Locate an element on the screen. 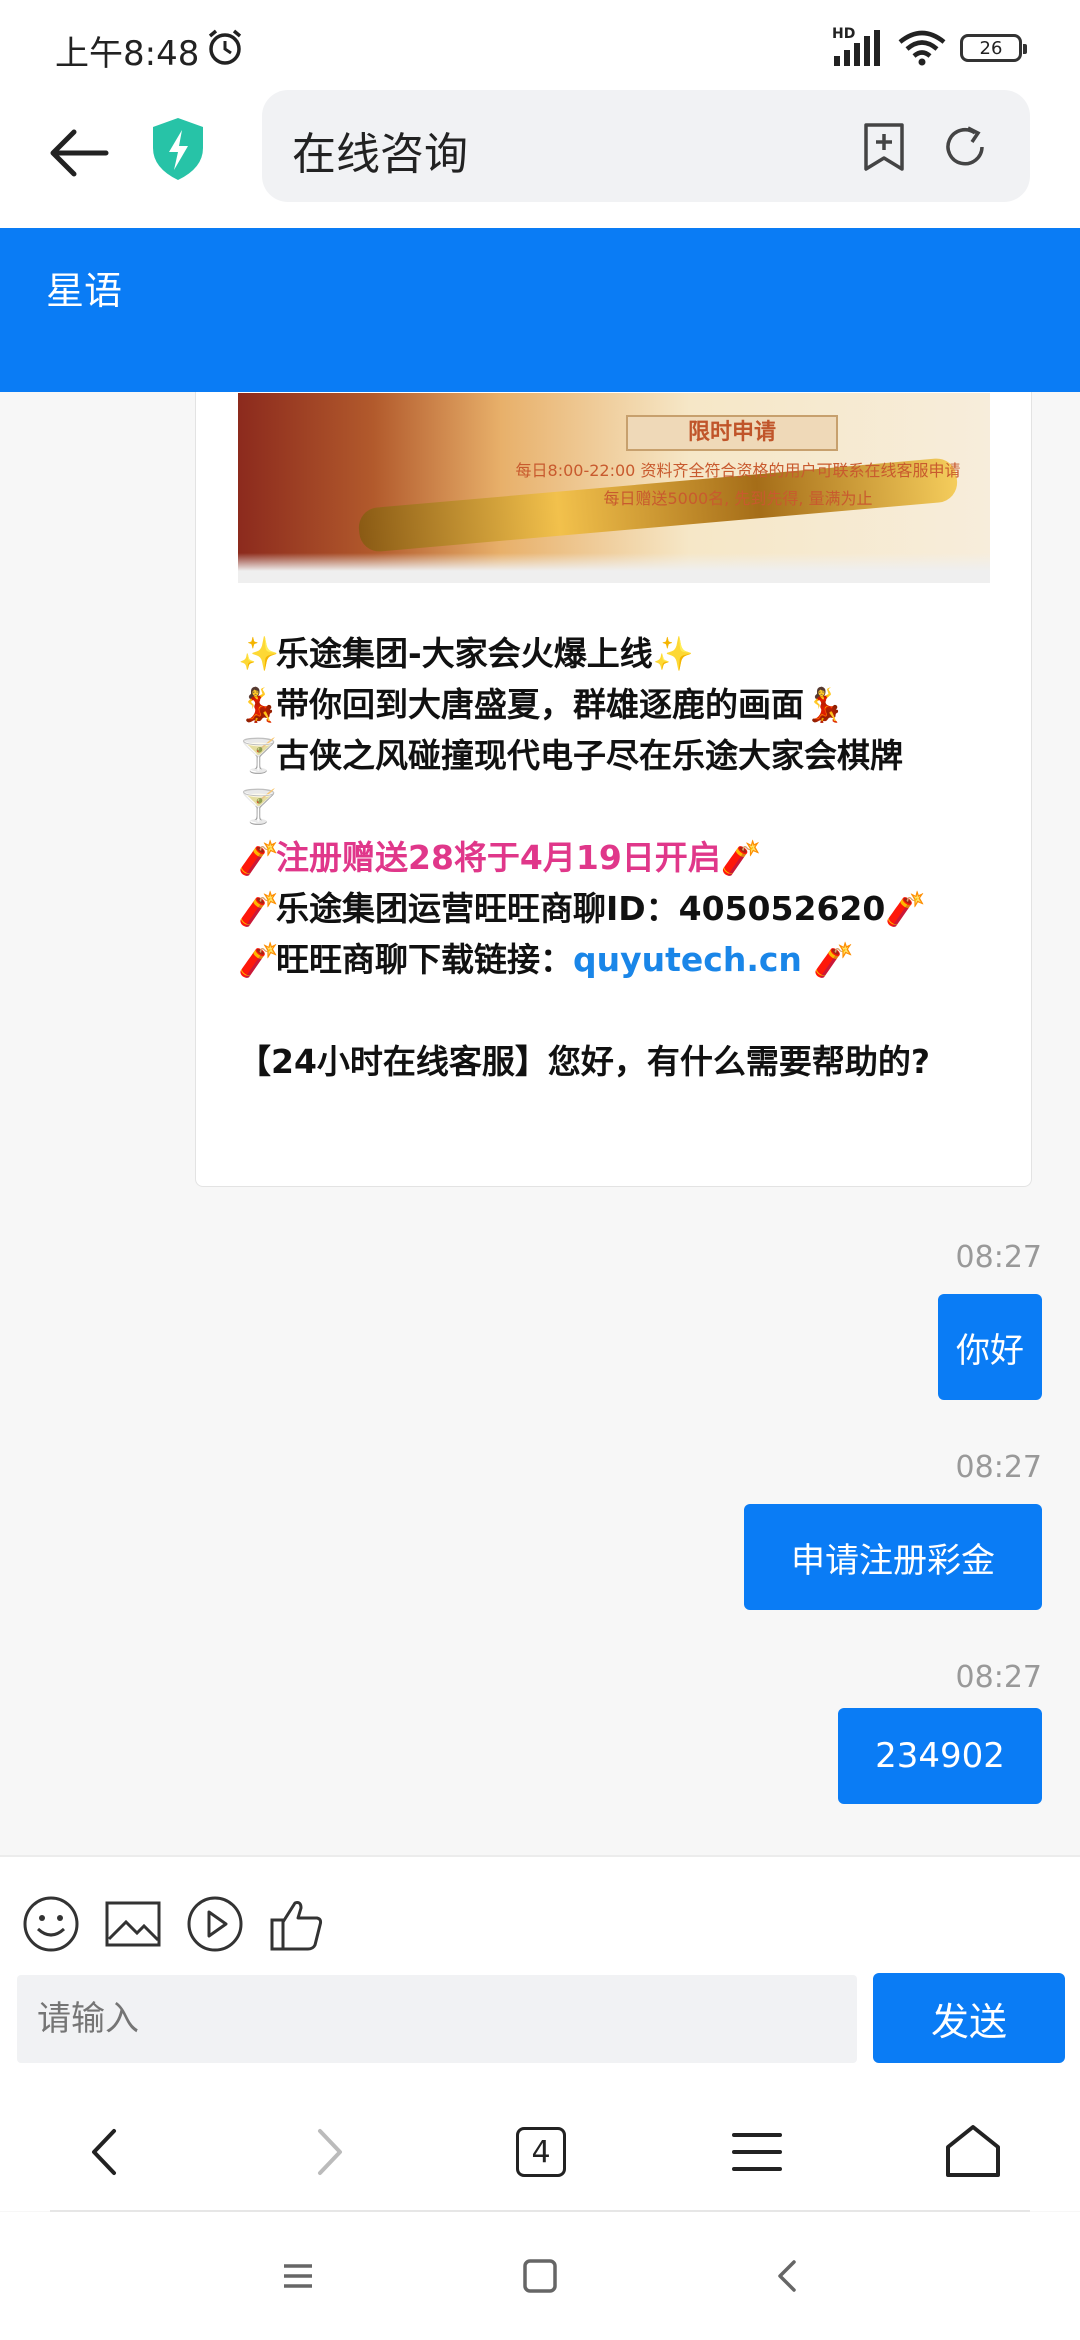 This screenshot has width=1080, height=2340. thumbs-up-icon is located at coordinates (297, 1924).